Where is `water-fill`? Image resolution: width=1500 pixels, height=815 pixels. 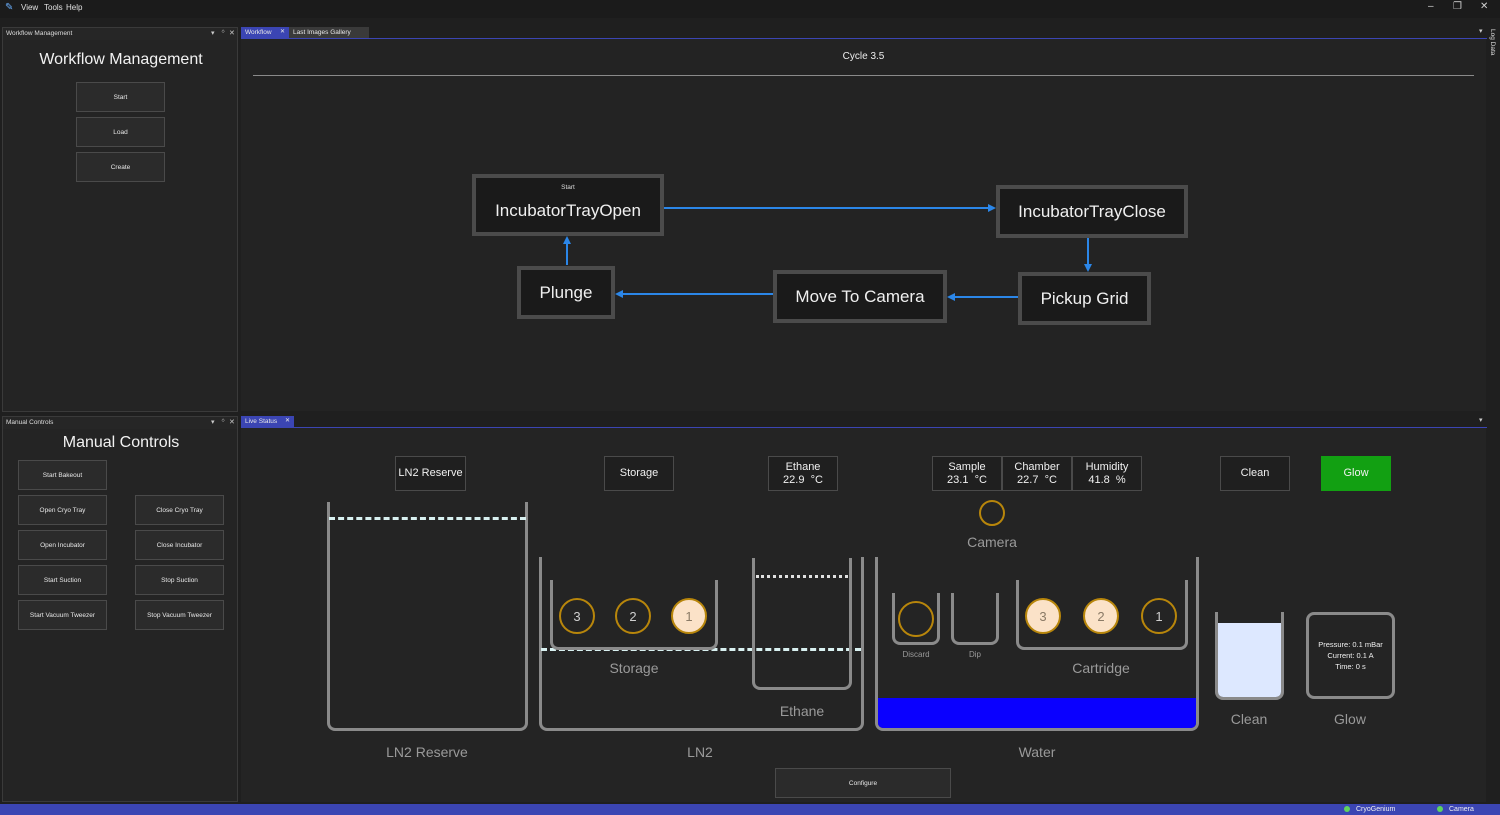
water-fill is located at coordinates (1037, 713).